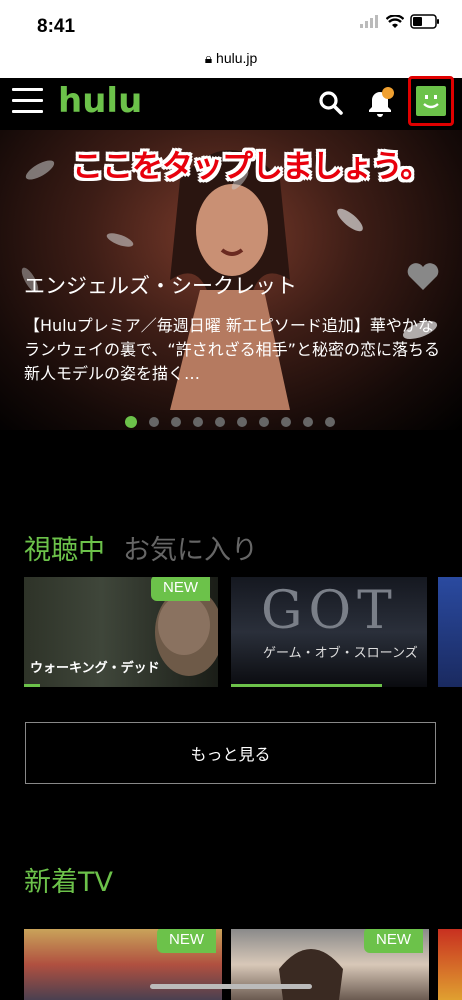 The width and height of the screenshot is (462, 1000). What do you see at coordinates (231, 986) in the screenshot?
I see `home-indicator` at bounding box center [231, 986].